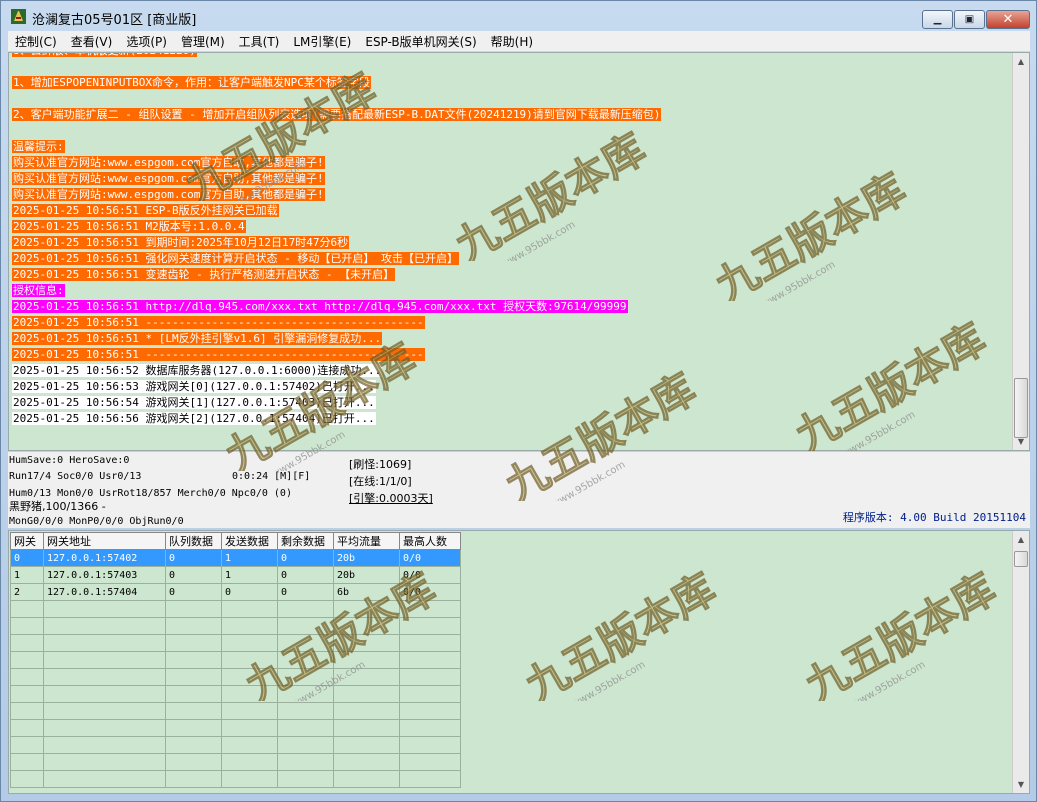 The height and width of the screenshot is (802, 1037). Describe the element at coordinates (1020, 251) in the screenshot. I see `log-scrollbar: ▲ ▼` at that location.